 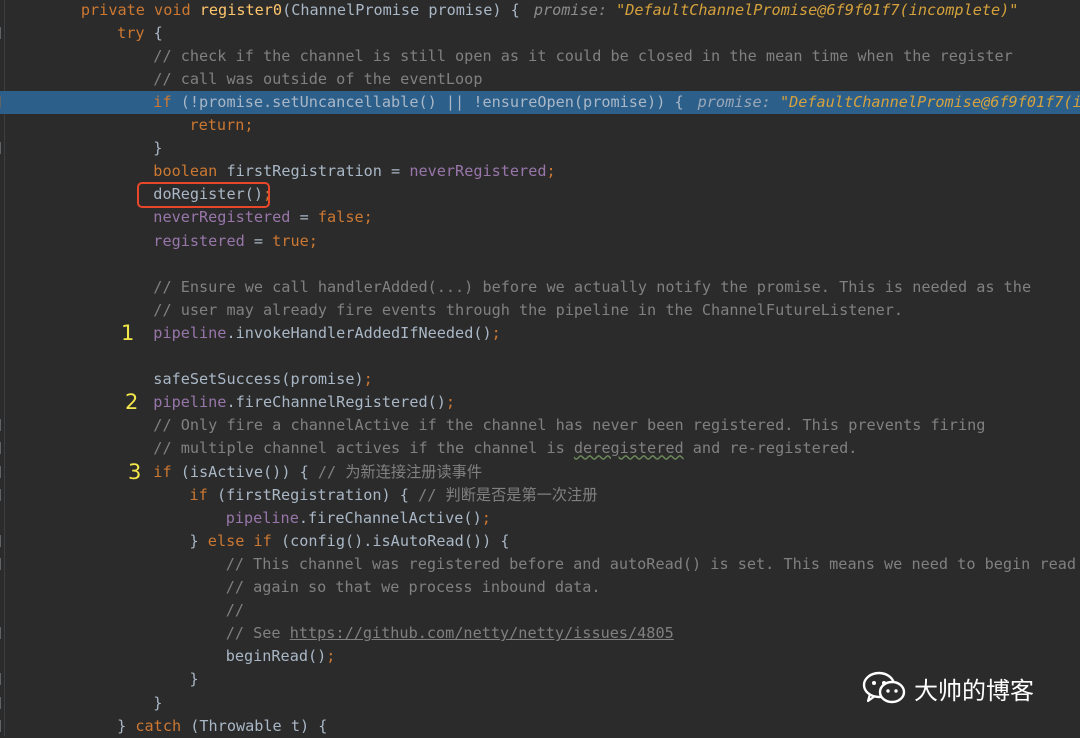 What do you see at coordinates (540, 656) in the screenshot?
I see `code-line: beginRead();` at bounding box center [540, 656].